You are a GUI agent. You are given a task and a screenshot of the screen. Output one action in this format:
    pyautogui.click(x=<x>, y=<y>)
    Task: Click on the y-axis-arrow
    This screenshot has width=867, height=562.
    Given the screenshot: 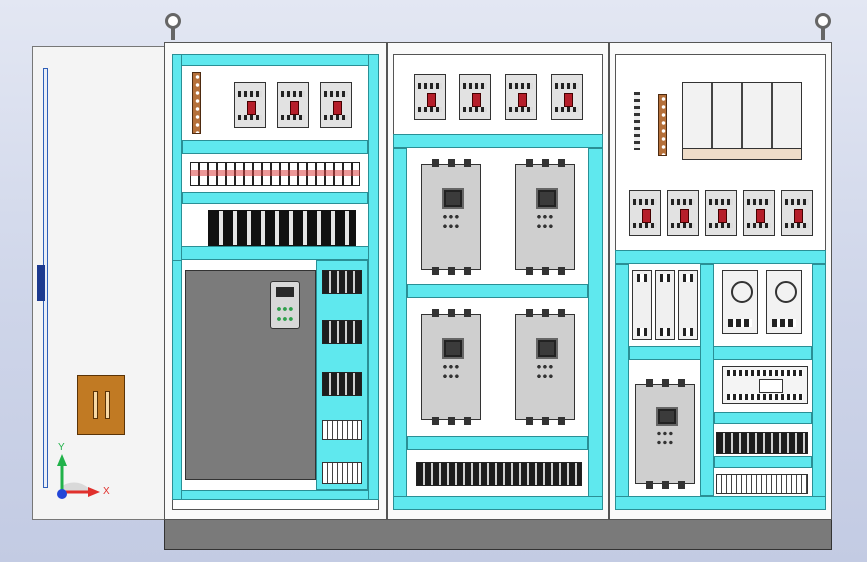 What is the action you would take?
    pyautogui.click(x=62, y=460)
    